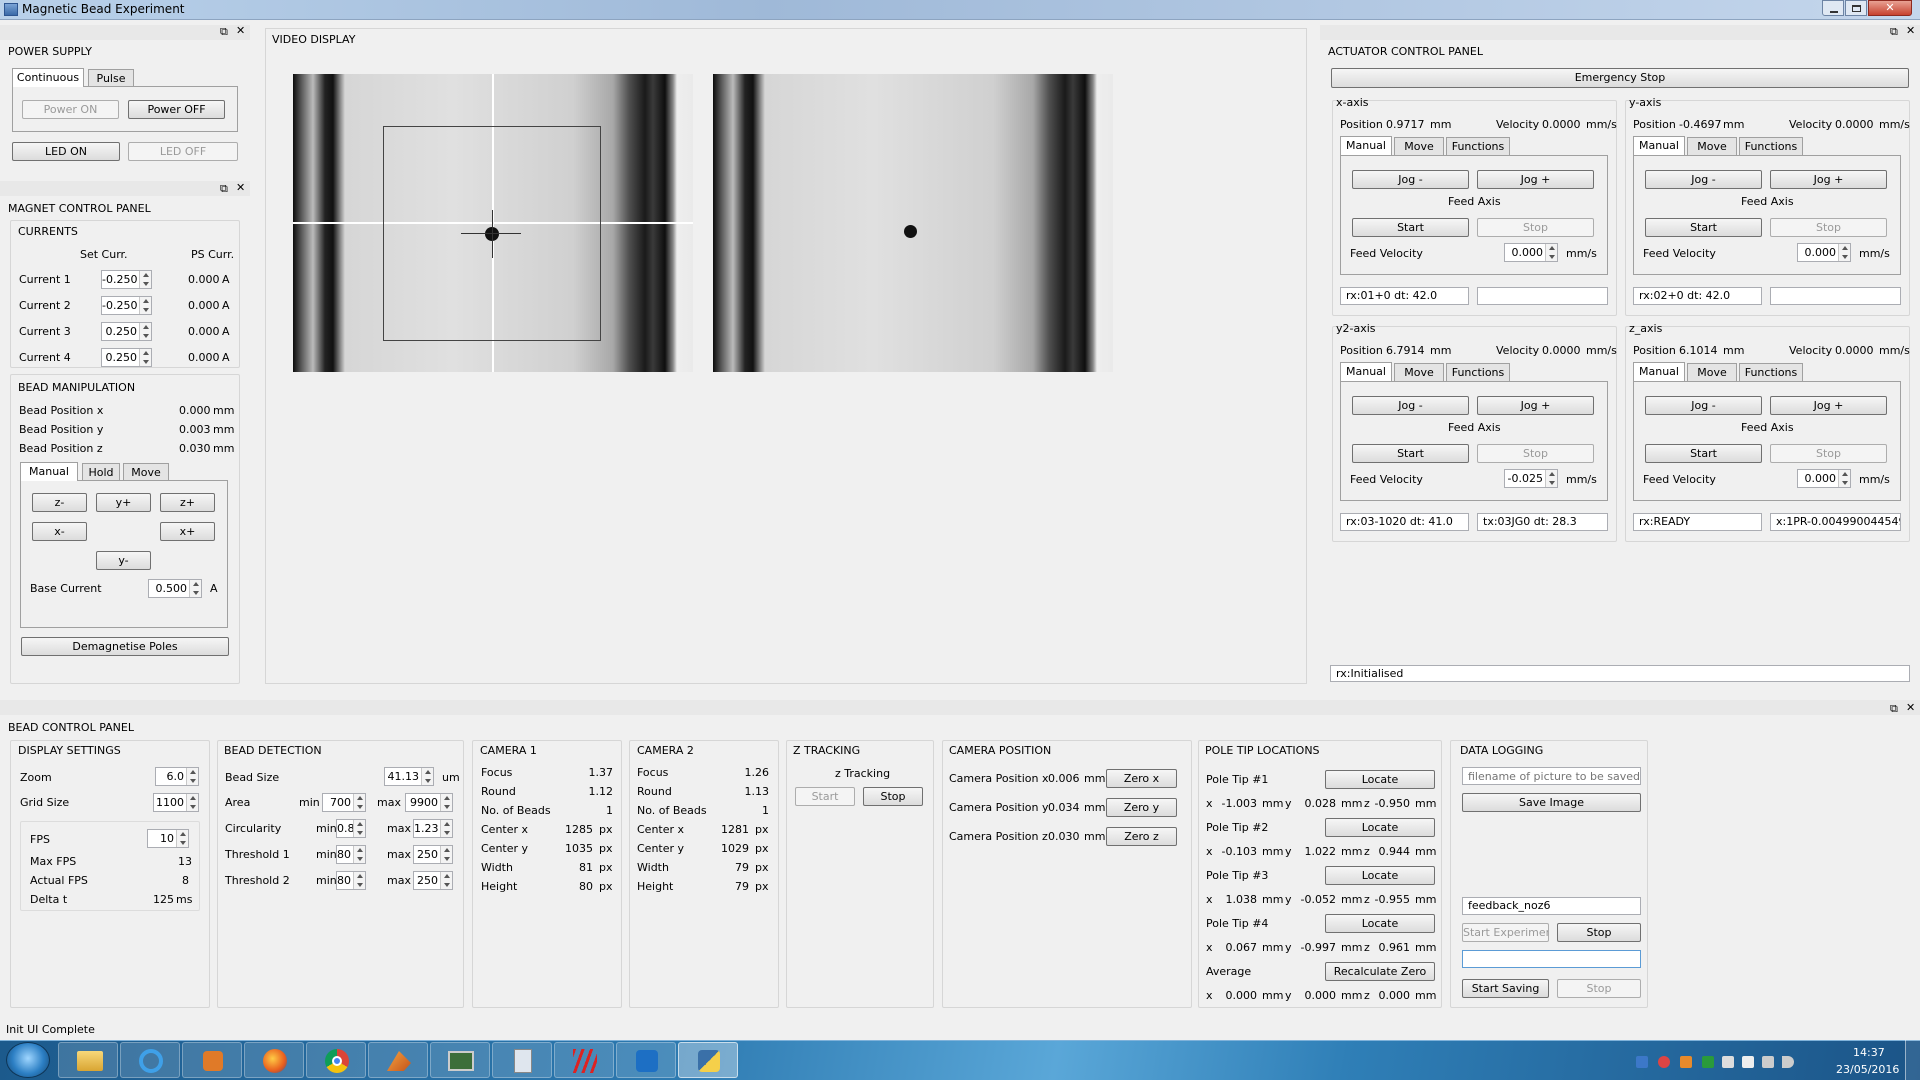 The image size is (1920, 1080). Describe the element at coordinates (66, 151) in the screenshot. I see `led-on-button: LED ON` at that location.